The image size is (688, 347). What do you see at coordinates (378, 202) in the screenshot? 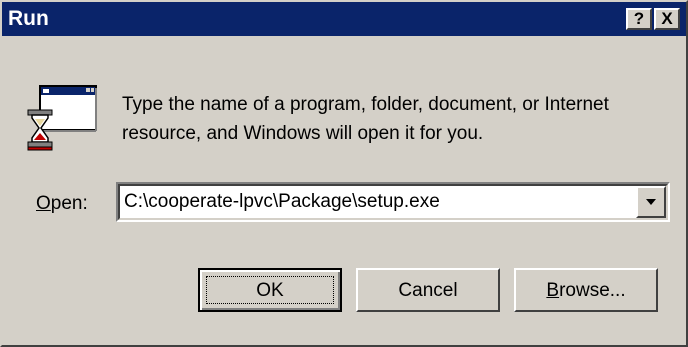
I see `open-input` at bounding box center [378, 202].